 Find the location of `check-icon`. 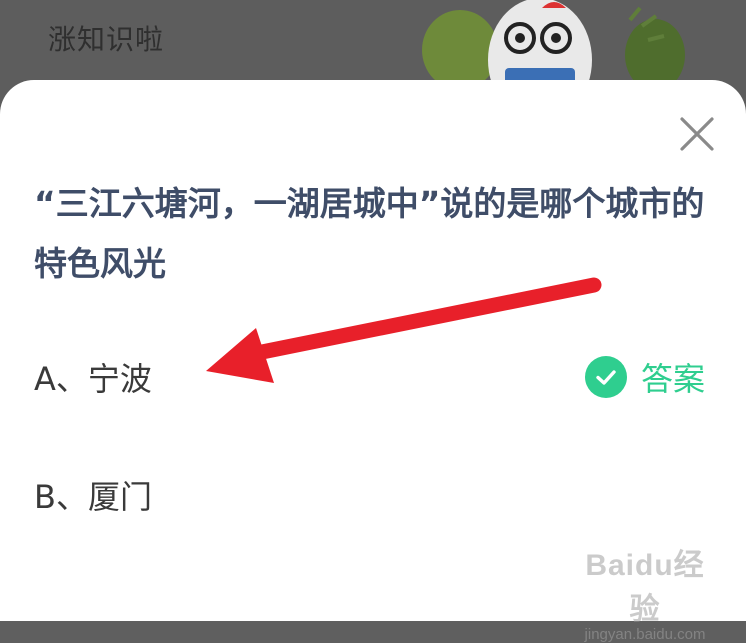

check-icon is located at coordinates (606, 377).